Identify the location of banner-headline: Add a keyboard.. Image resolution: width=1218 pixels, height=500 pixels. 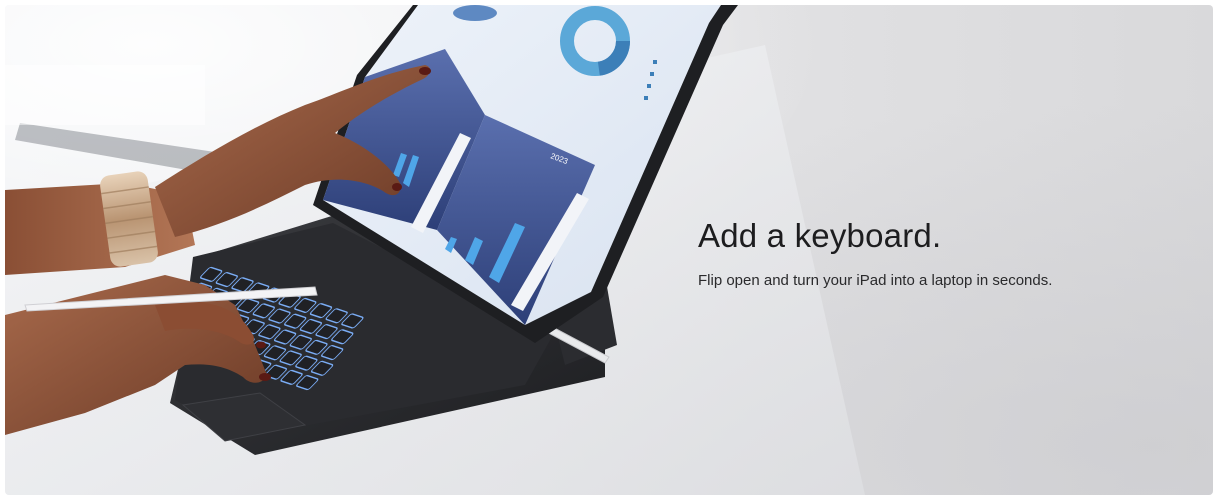
(820, 235).